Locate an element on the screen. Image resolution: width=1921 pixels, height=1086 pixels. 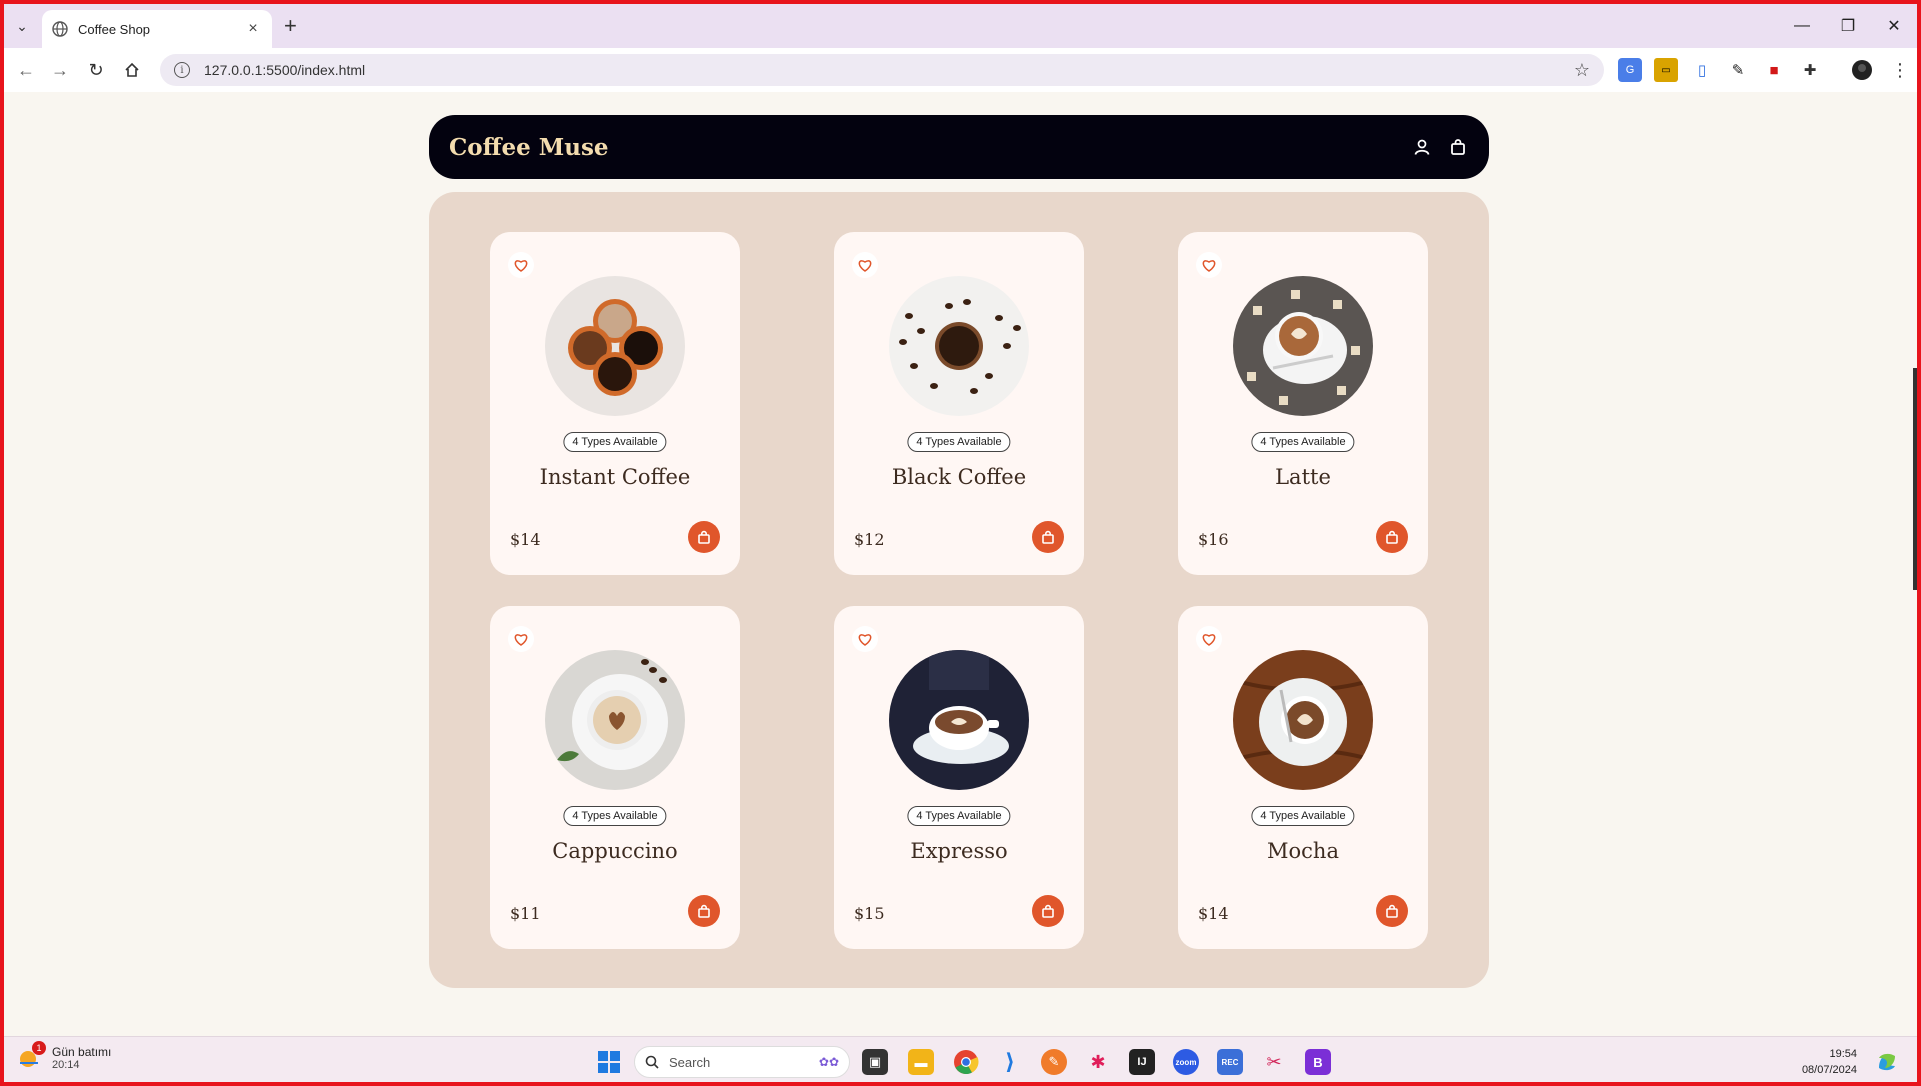
reload-icon: ↻ is located at coordinates (96, 70).